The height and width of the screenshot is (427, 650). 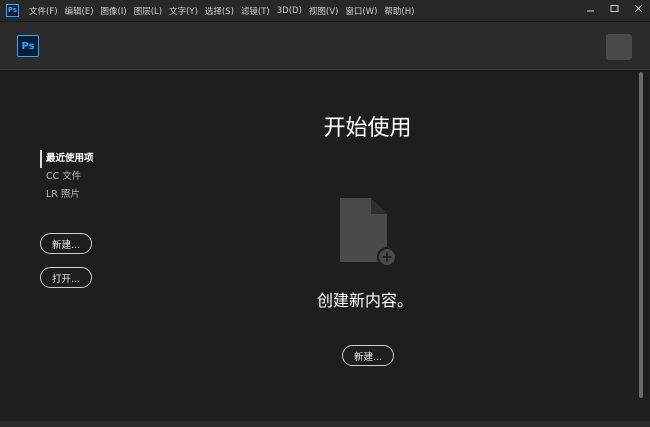 I want to click on menu-view: 视图(V), so click(x=323, y=11).